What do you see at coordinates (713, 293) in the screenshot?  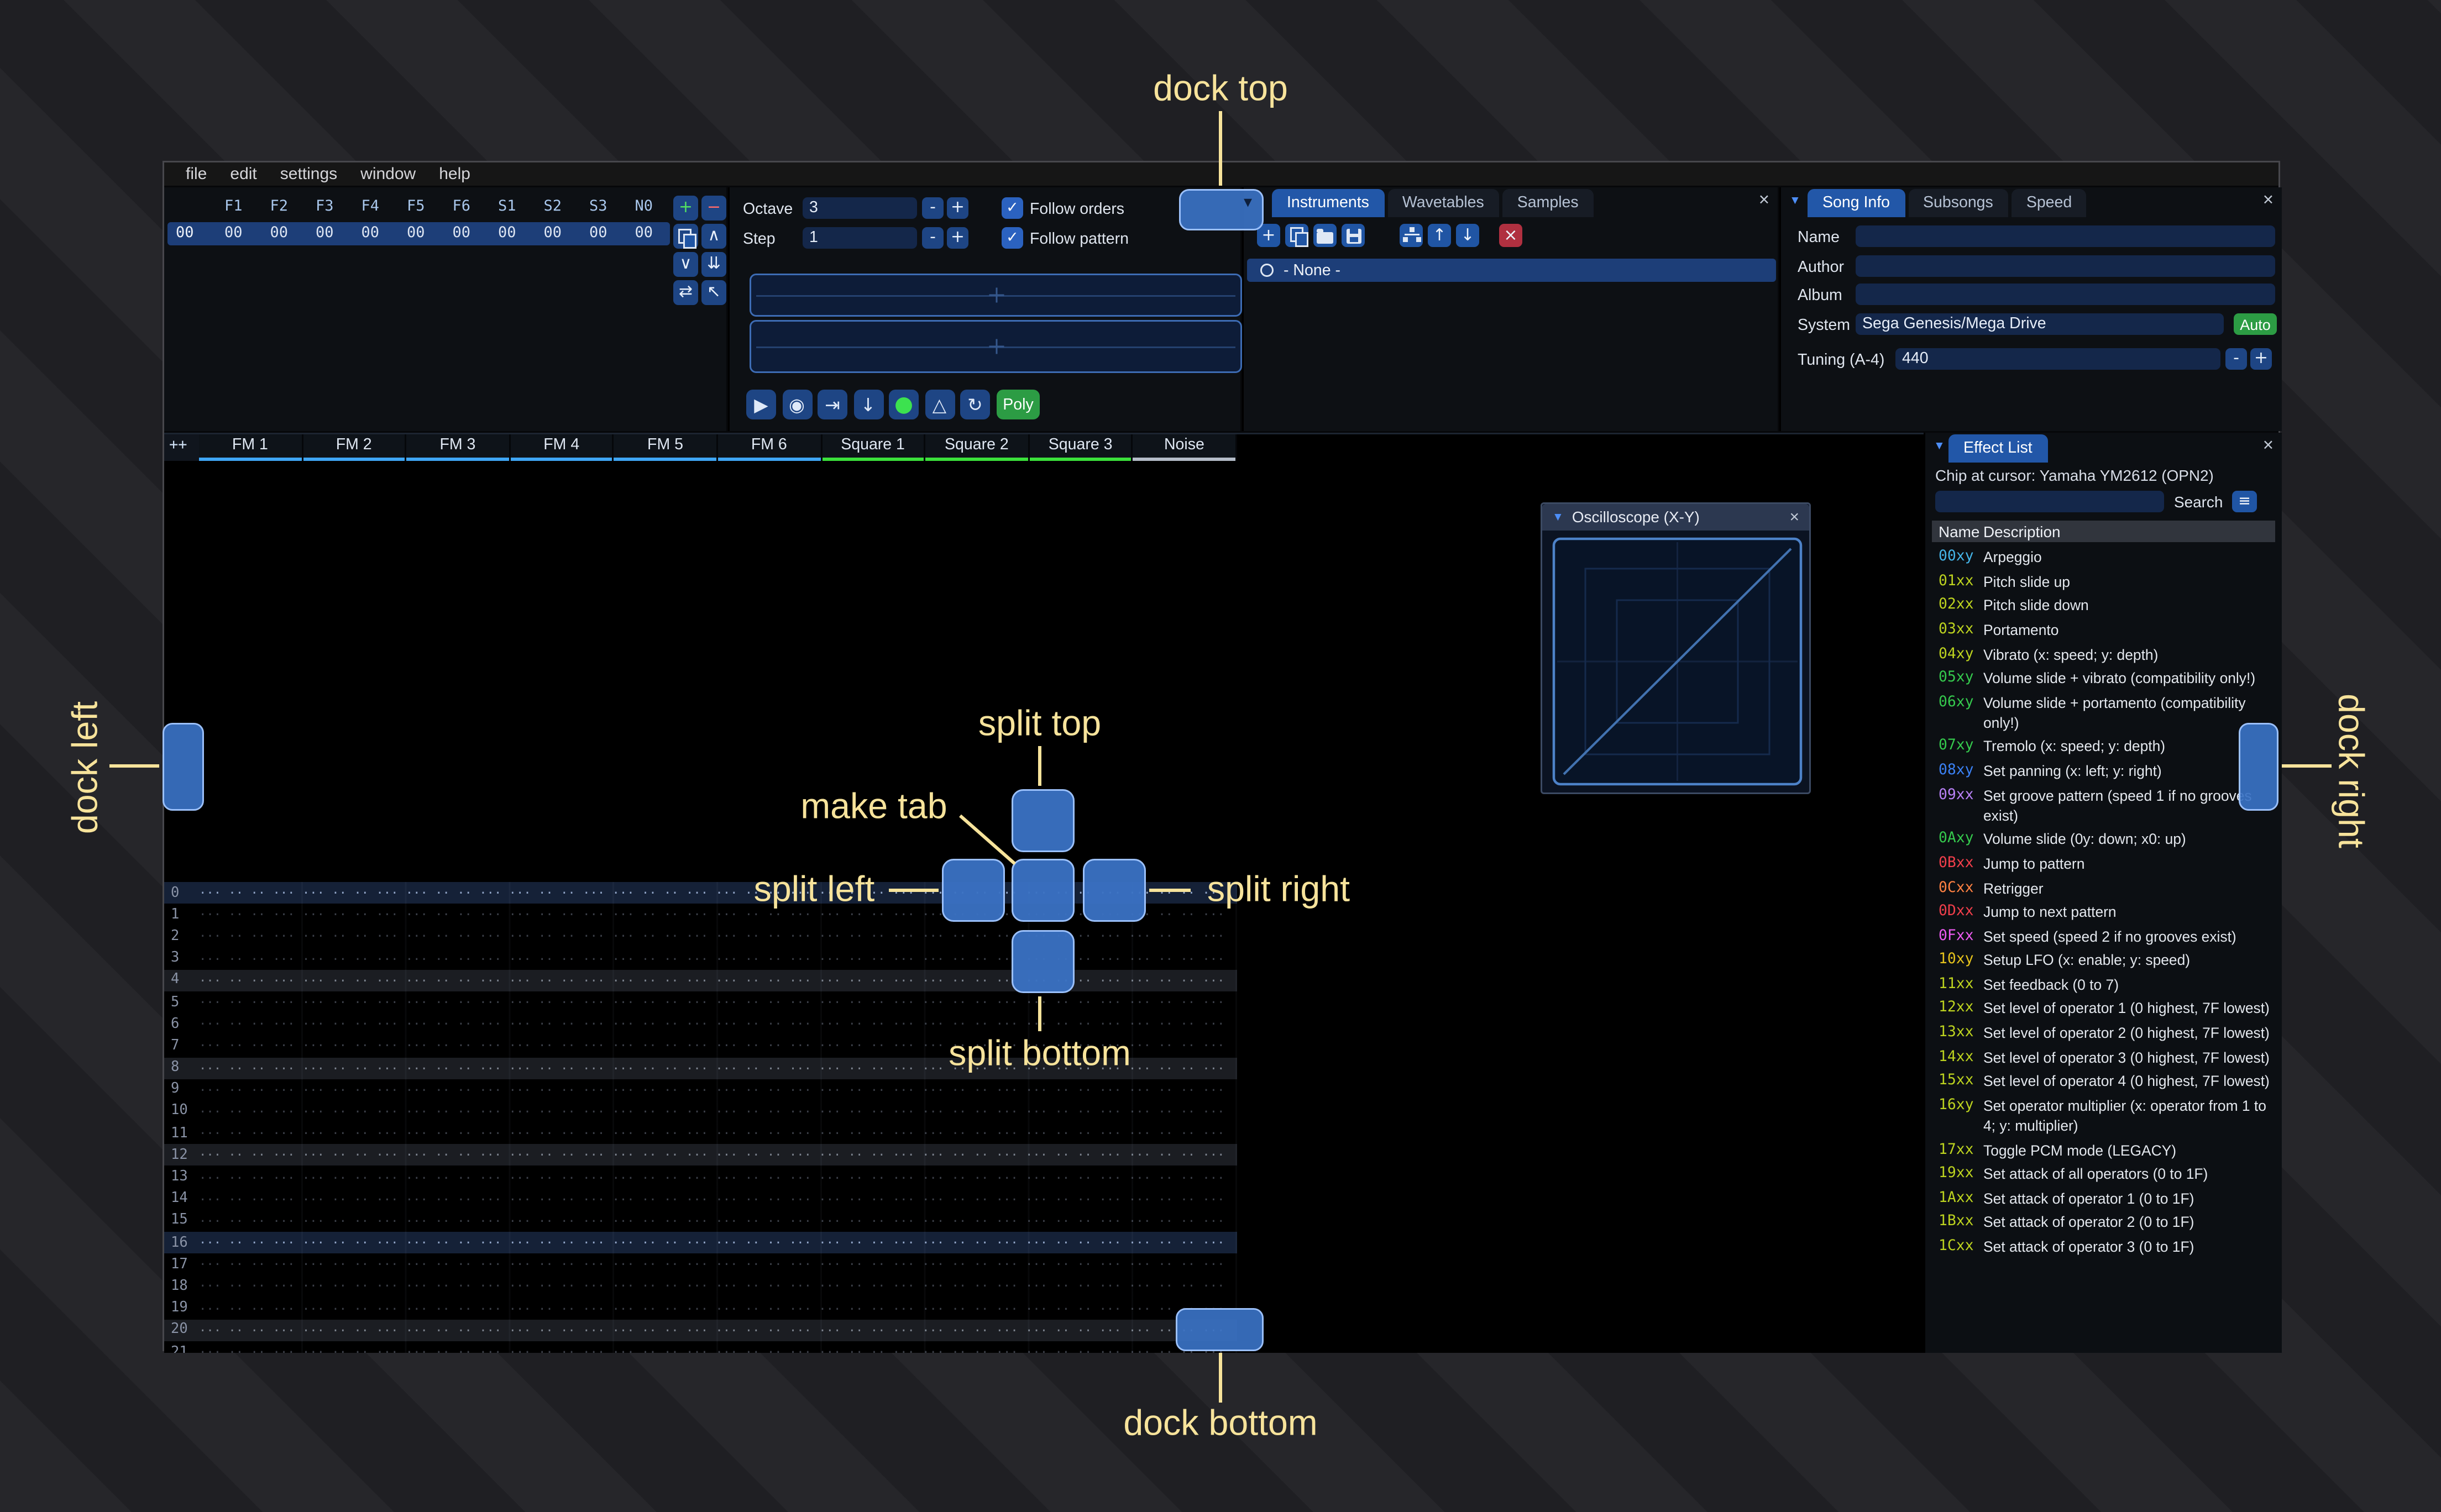 I see `order-select-mode-button: ↖` at bounding box center [713, 293].